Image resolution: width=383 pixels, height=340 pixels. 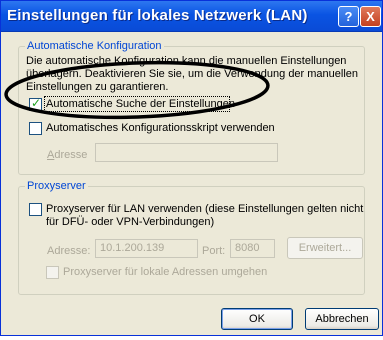 What do you see at coordinates (165, 272) in the screenshot?
I see `bypass-local-label: Proxyserver für lokale Adressen umgehen` at bounding box center [165, 272].